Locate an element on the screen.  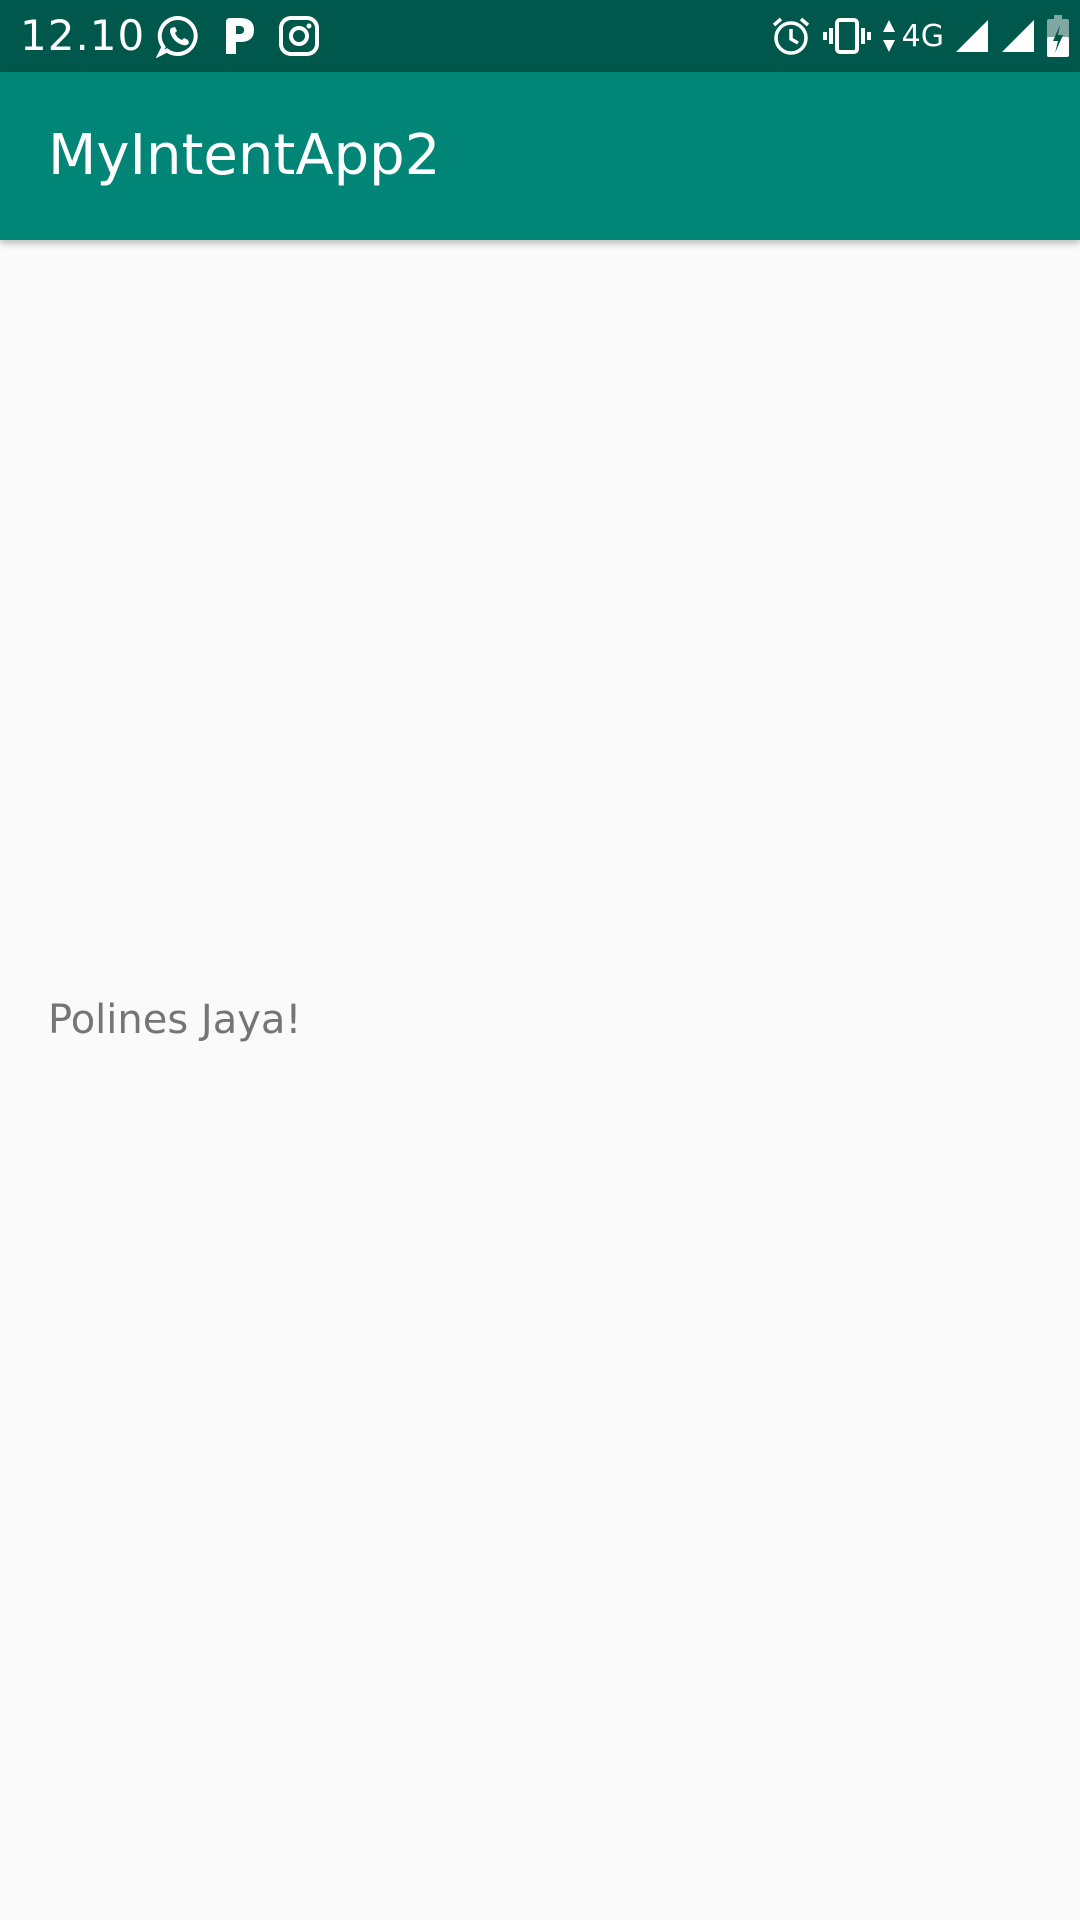
instagram-icon is located at coordinates (299, 36).